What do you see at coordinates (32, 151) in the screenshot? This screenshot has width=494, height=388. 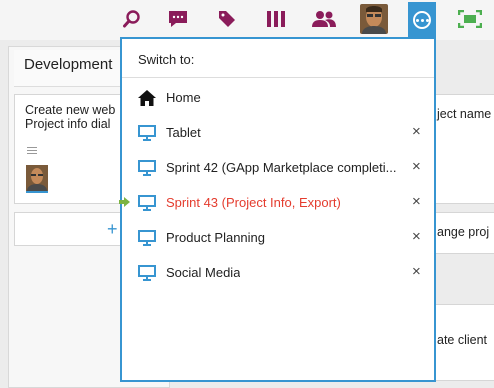 I see `notes-icon` at bounding box center [32, 151].